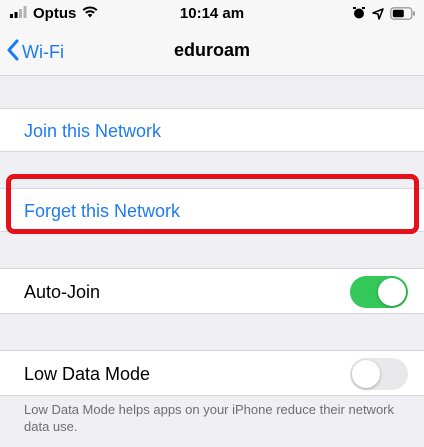 The width and height of the screenshot is (424, 447). I want to click on auto-join-label: Auto-Join, so click(62, 292).